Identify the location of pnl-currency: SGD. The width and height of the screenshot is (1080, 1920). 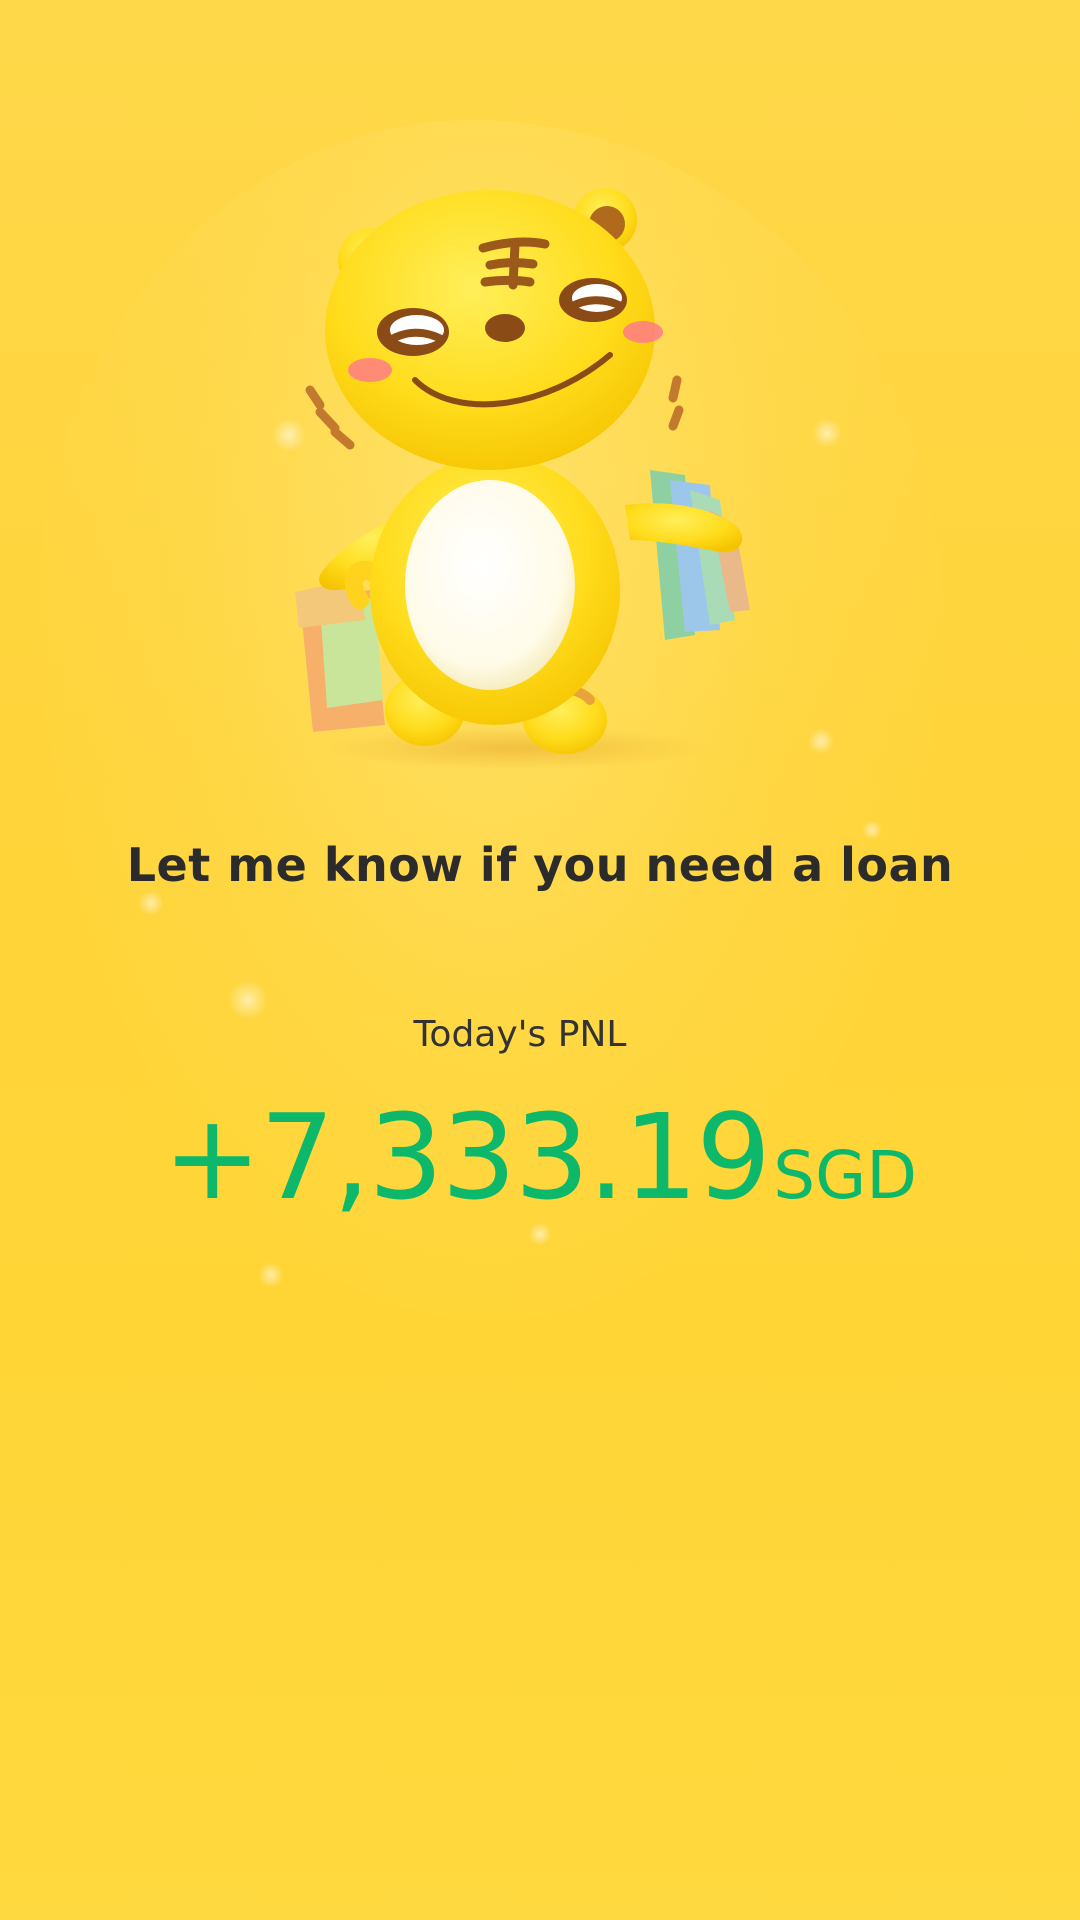
(845, 1175).